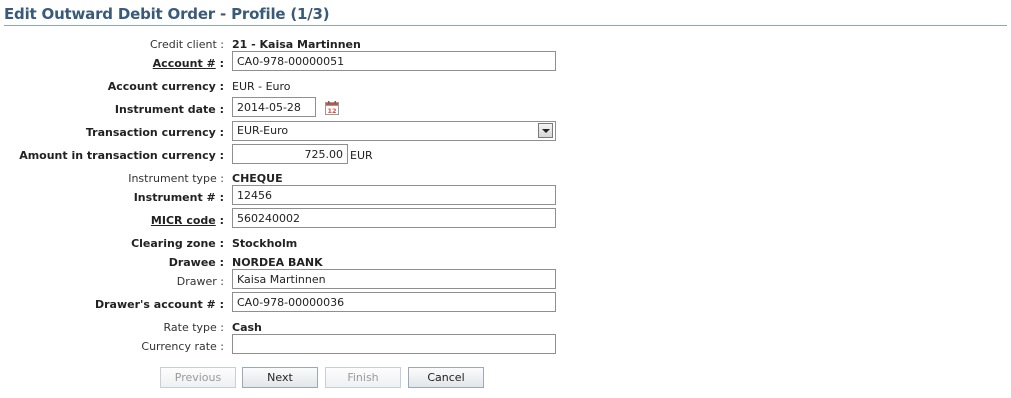 This screenshot has width=1011, height=398. Describe the element at coordinates (545, 130) in the screenshot. I see `chevron-down-icon` at that location.